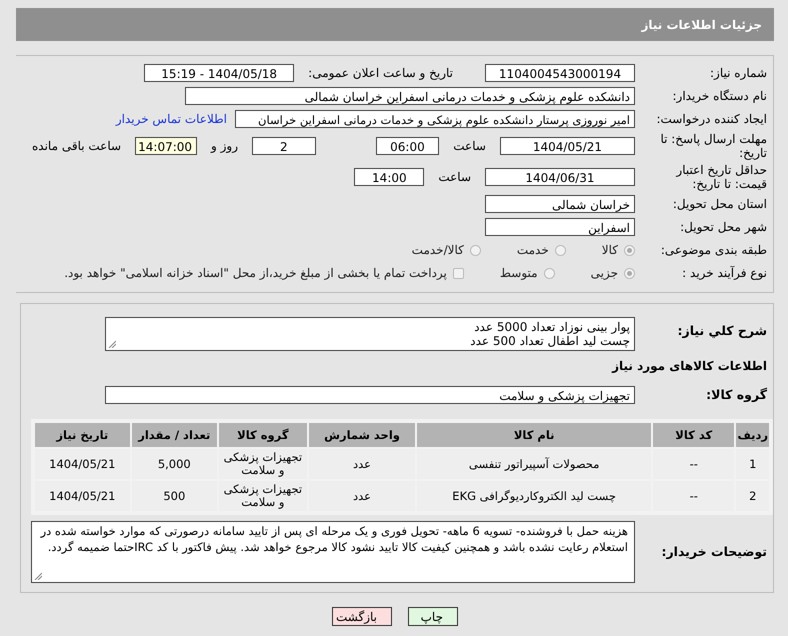 This screenshot has width=788, height=636. I want to click on table-cell: 2, so click(752, 496).